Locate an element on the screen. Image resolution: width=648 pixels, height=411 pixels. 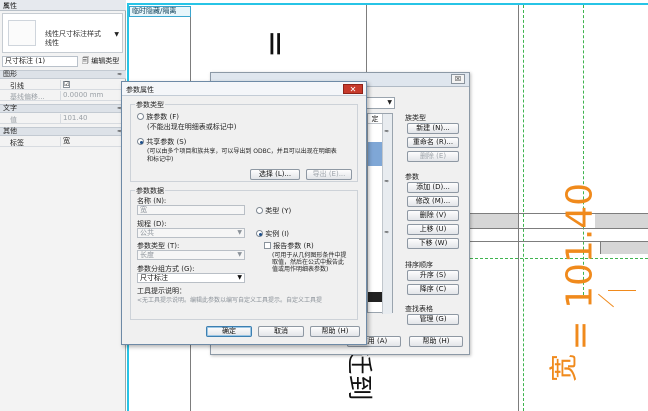
delete-param-button: 删除 (V) is located at coordinates (433, 215).